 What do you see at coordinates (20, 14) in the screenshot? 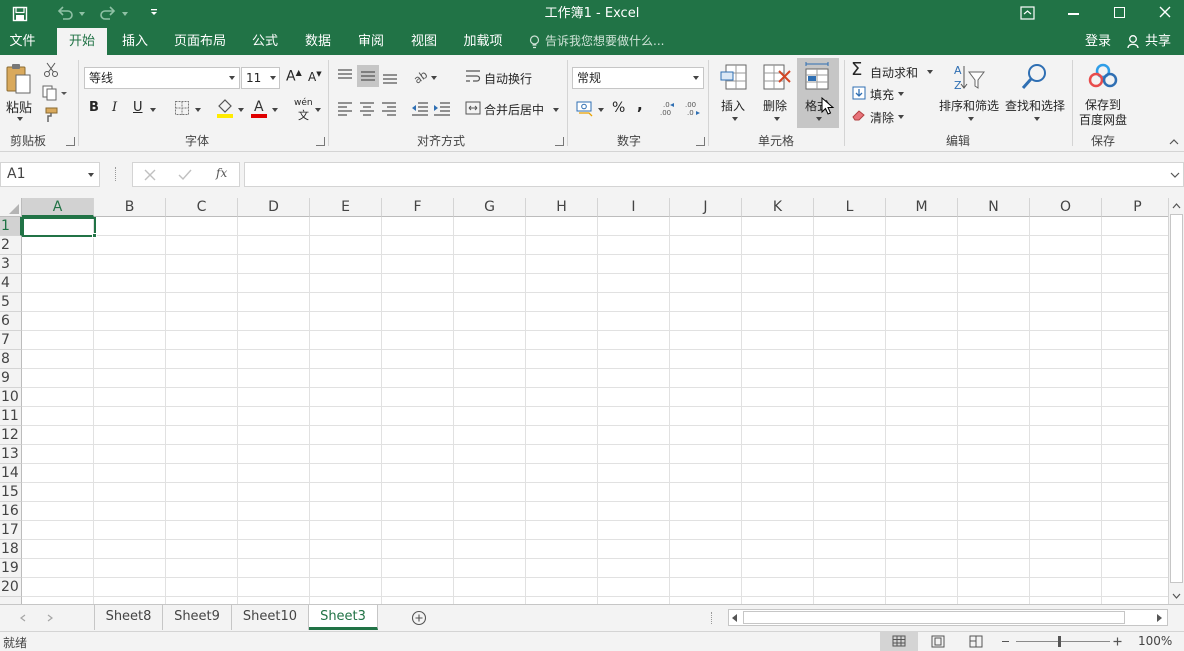
I see `save-icon` at bounding box center [20, 14].